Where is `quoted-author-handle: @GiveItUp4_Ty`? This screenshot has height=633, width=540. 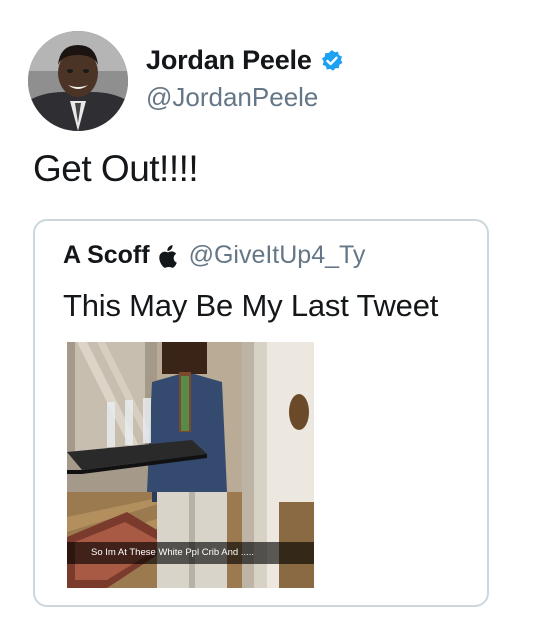 quoted-author-handle: @GiveItUp4_Ty is located at coordinates (277, 255).